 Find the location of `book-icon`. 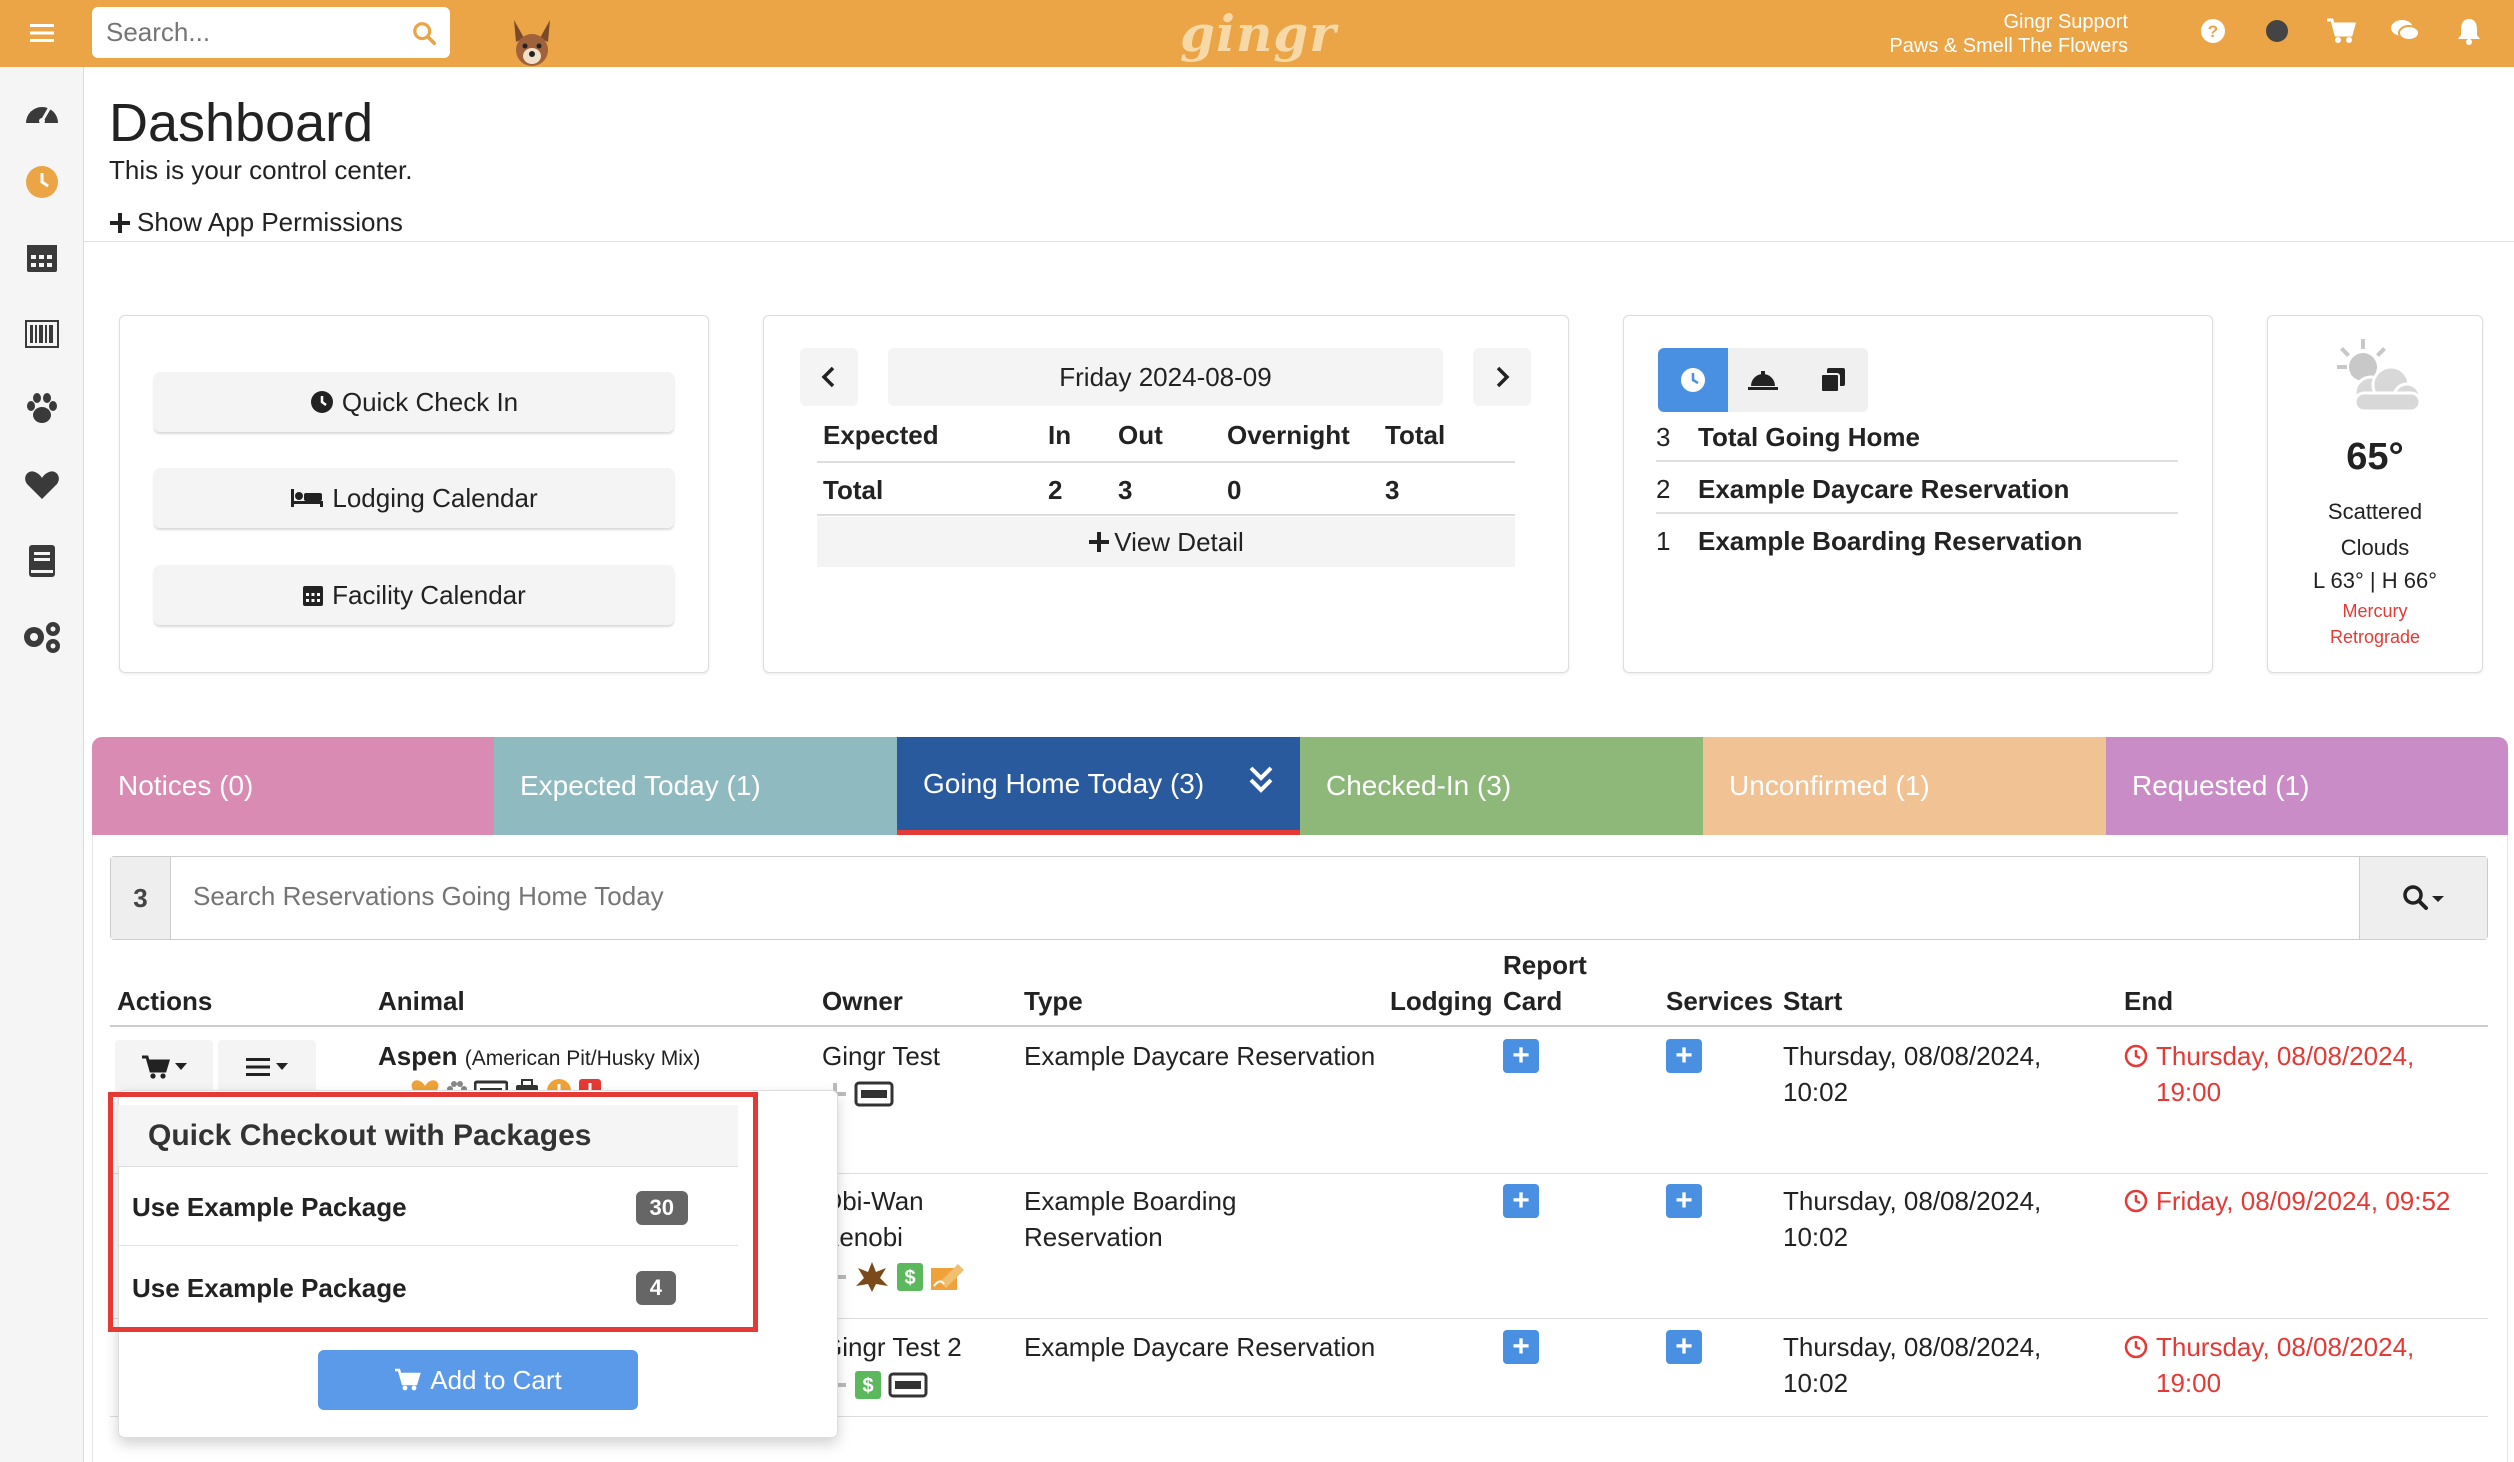

book-icon is located at coordinates (42, 561).